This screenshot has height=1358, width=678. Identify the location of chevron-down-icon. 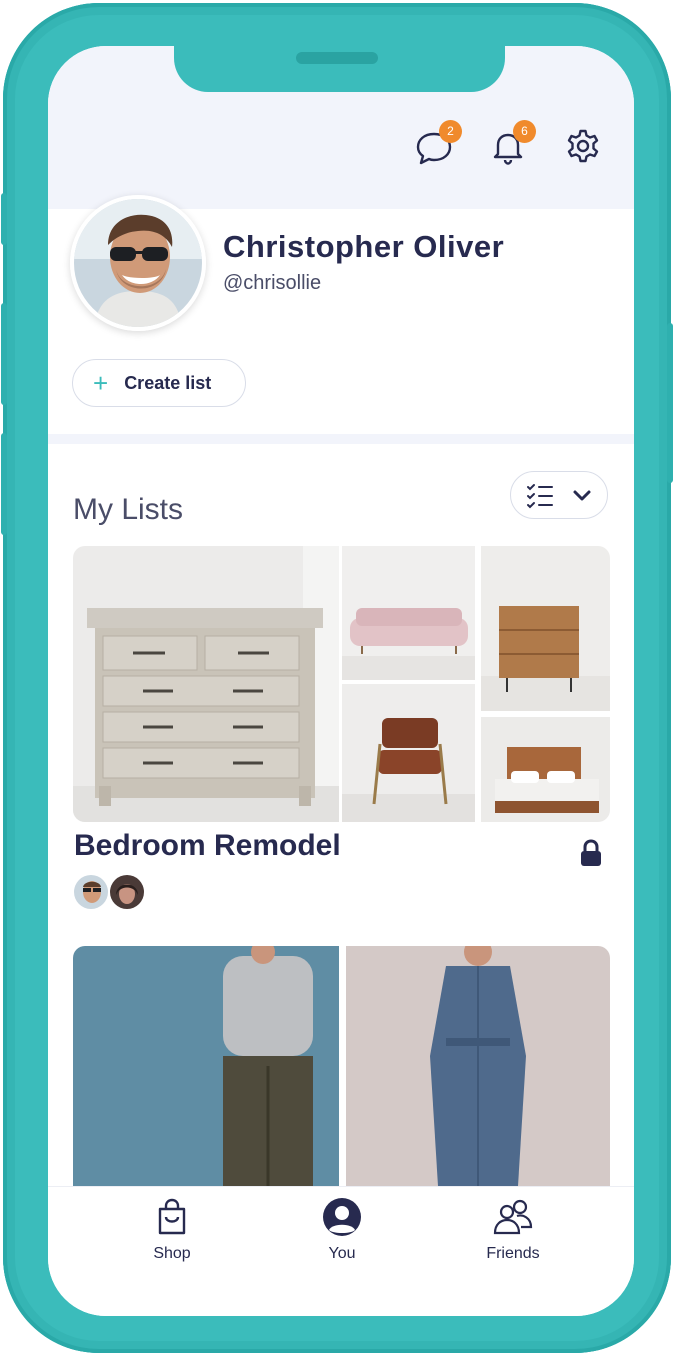
(582, 495).